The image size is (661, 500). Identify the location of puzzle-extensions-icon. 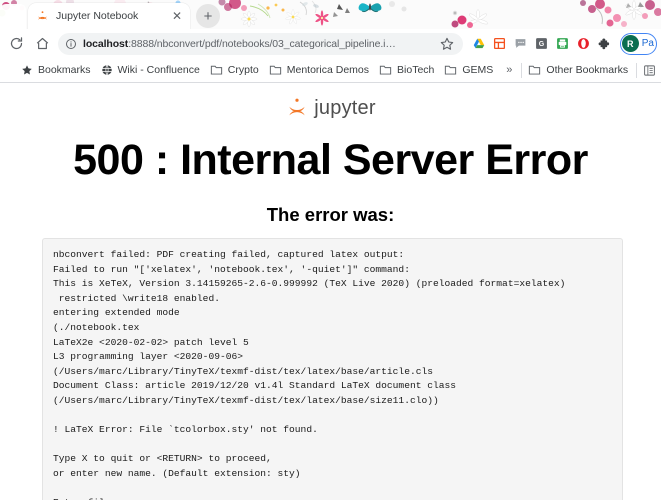
(605, 44).